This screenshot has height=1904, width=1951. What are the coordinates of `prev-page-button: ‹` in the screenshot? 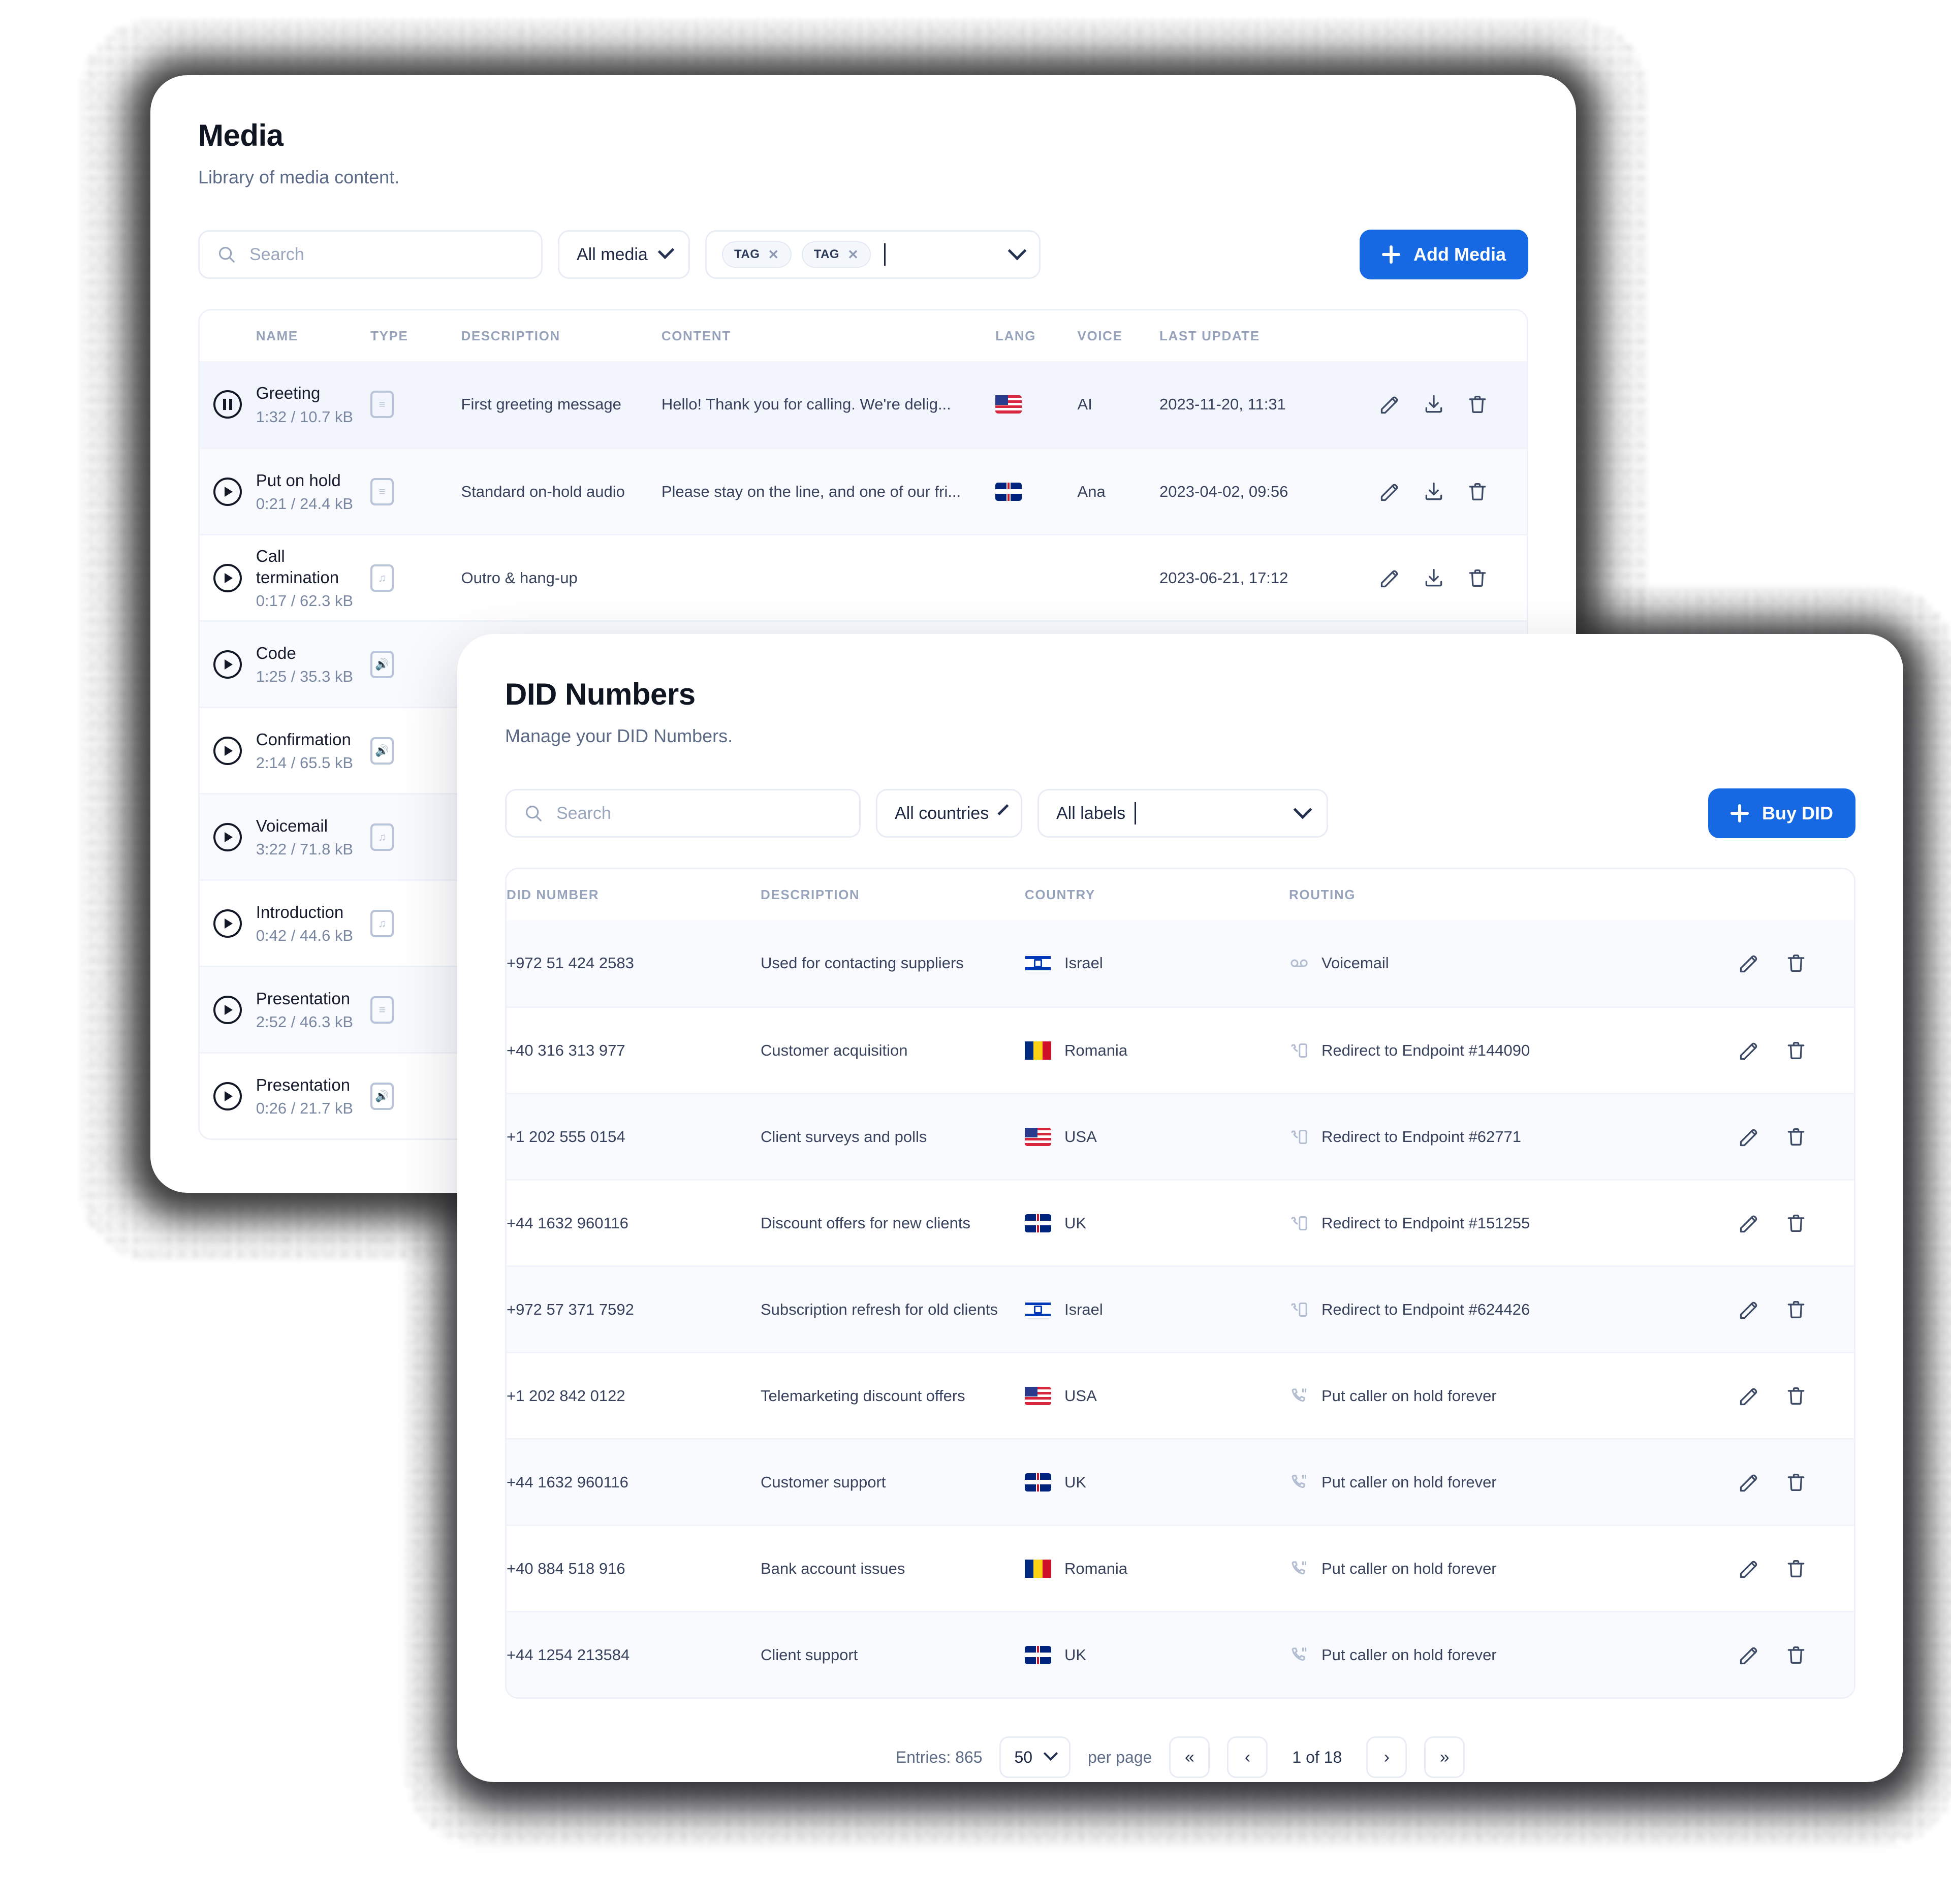 It's located at (1248, 1757).